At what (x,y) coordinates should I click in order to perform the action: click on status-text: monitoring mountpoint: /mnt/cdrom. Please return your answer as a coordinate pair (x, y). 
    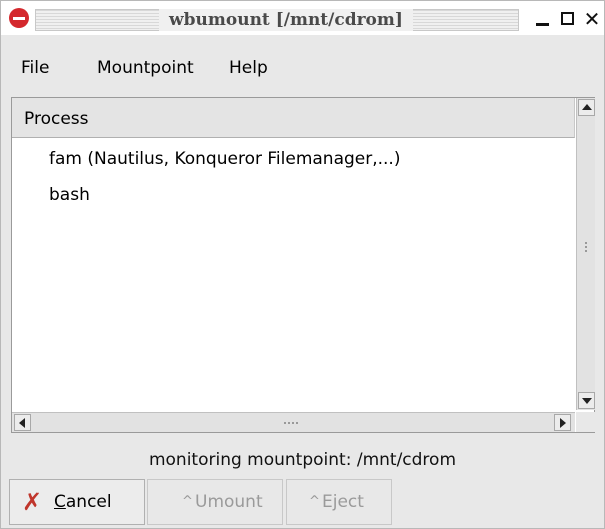
    Looking at the image, I should click on (302, 460).